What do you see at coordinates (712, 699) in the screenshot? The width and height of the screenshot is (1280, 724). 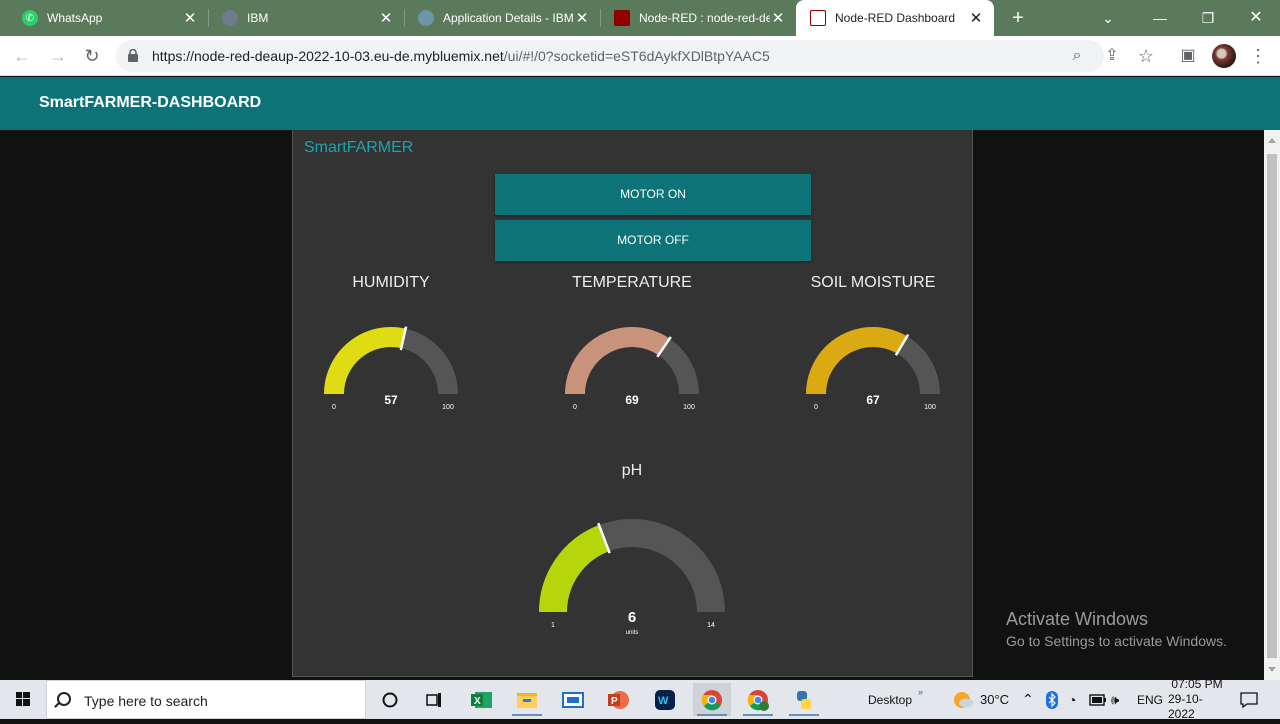 I see `chrome-icon` at bounding box center [712, 699].